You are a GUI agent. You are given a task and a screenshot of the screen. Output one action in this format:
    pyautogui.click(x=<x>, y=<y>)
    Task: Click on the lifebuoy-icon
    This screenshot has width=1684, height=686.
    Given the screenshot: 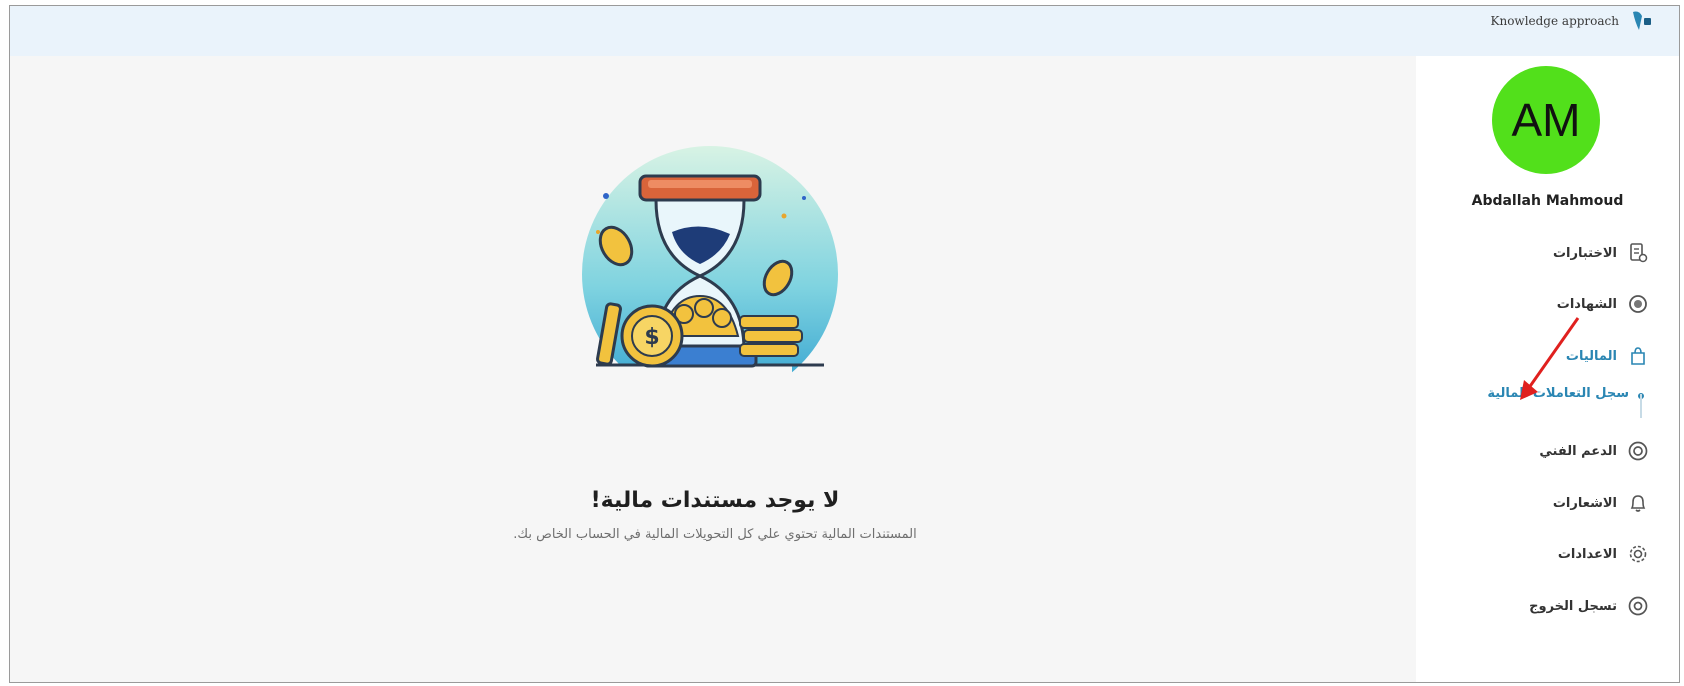 What is the action you would take?
    pyautogui.click(x=1638, y=451)
    